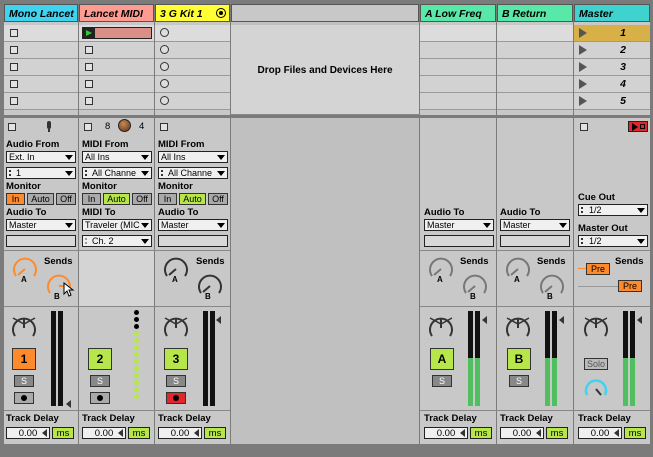 This screenshot has width=653, height=457. Describe the element at coordinates (535, 13) in the screenshot. I see `return-header-b: B Return` at that location.